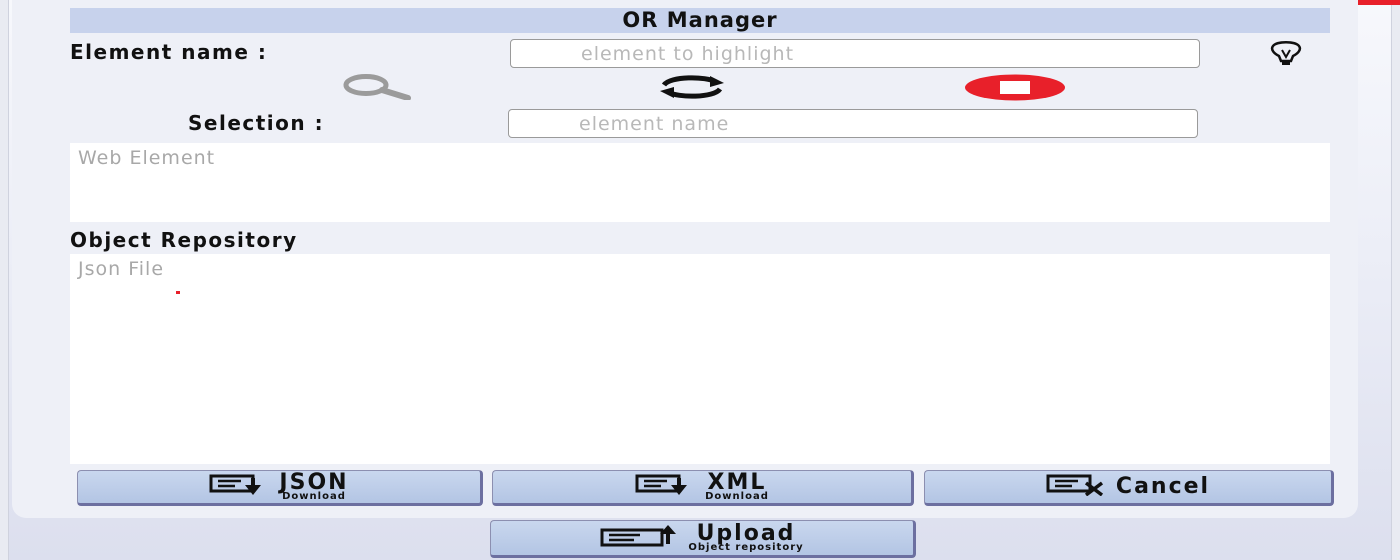 Image resolution: width=1400 pixels, height=560 pixels. What do you see at coordinates (280, 488) in the screenshot?
I see `json-download-button: JSON Download` at bounding box center [280, 488].